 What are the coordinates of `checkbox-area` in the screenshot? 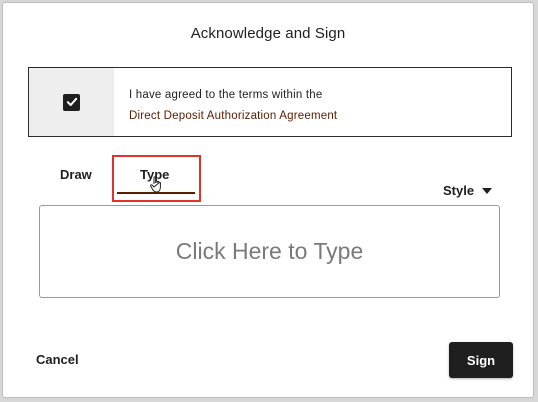 It's located at (71, 102).